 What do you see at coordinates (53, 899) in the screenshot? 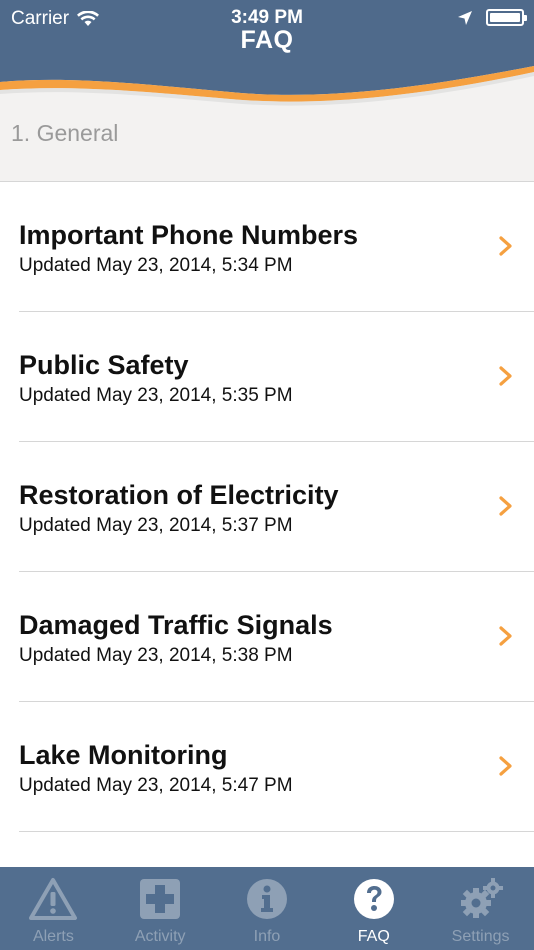
I see `warning-triangle-icon` at bounding box center [53, 899].